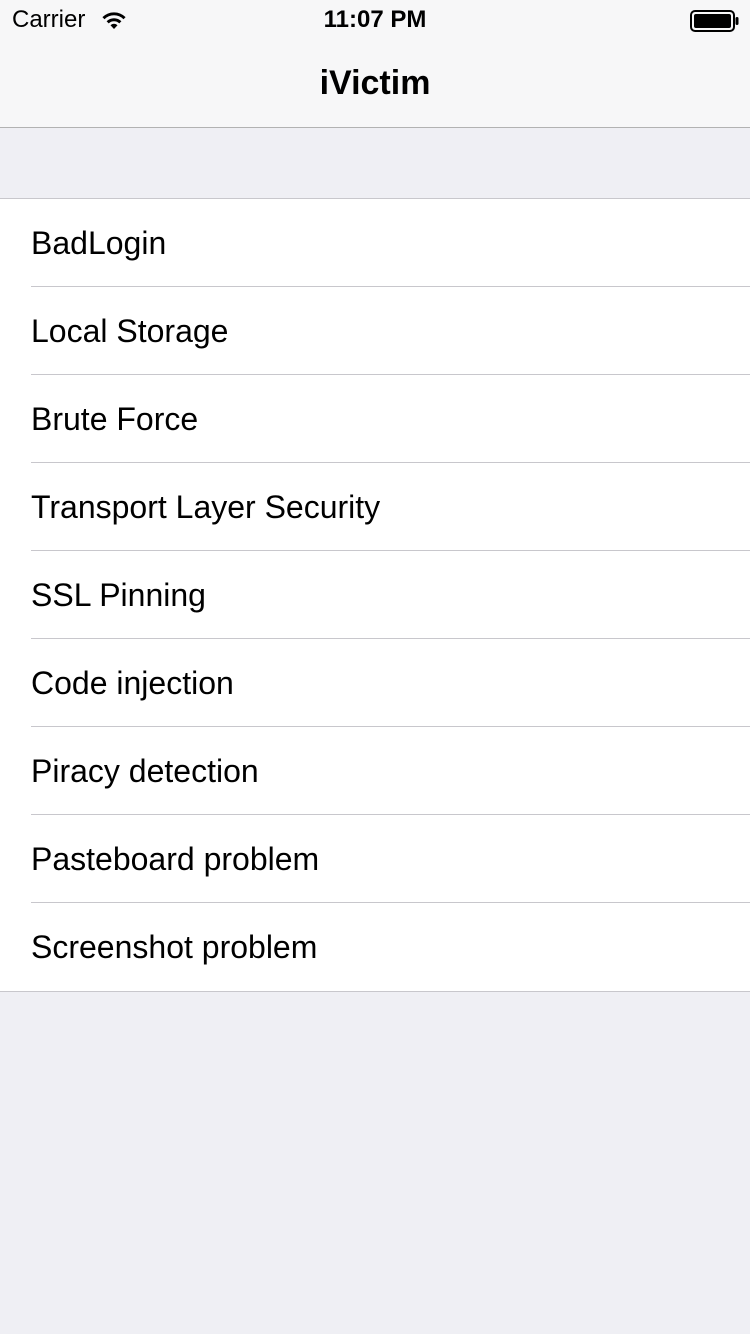  I want to click on list-item-label: Piracy detection, so click(145, 771).